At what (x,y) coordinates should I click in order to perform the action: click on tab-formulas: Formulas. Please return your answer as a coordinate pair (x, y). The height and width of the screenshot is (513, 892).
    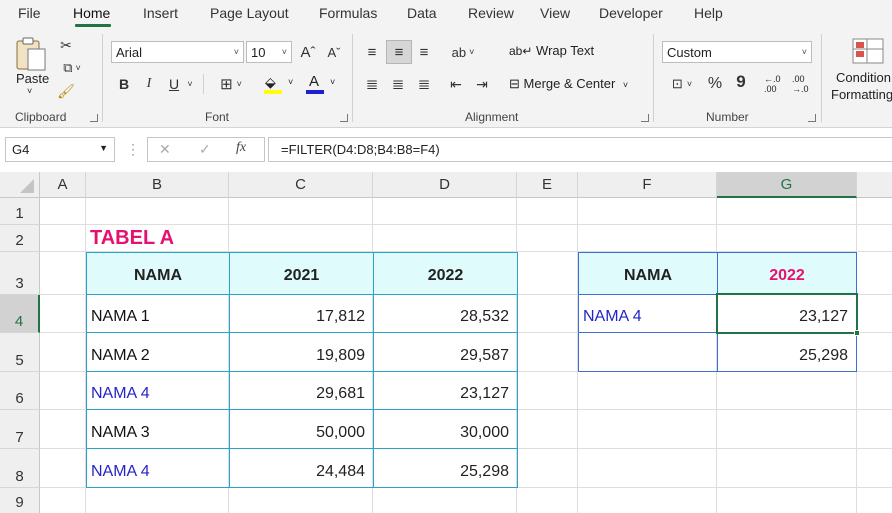
    Looking at the image, I should click on (348, 13).